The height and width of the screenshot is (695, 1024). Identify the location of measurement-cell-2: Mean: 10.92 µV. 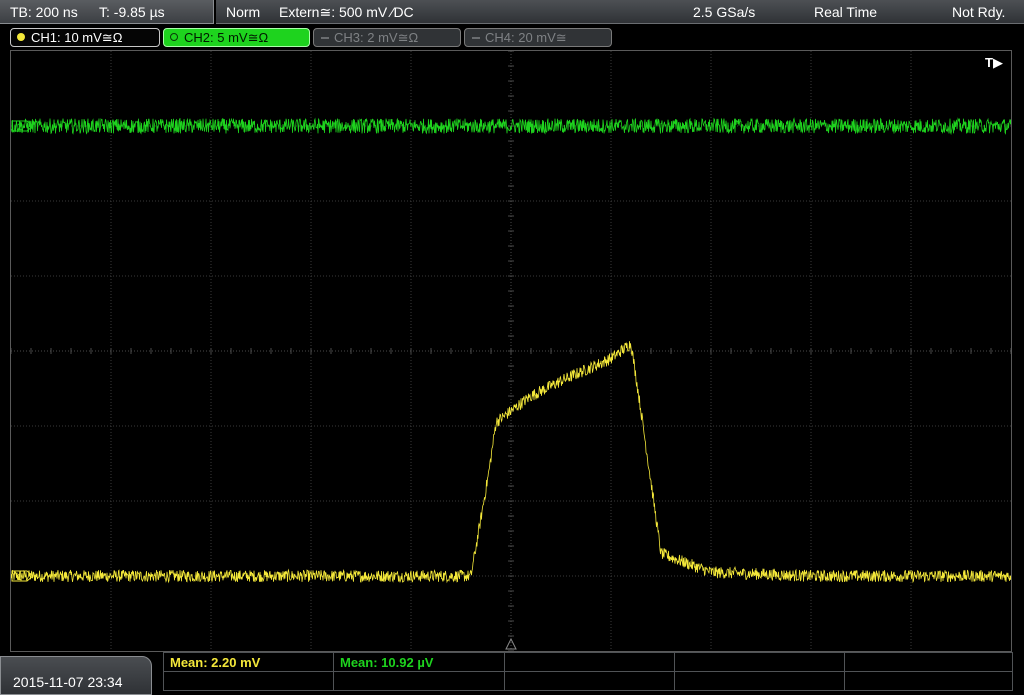
(419, 662).